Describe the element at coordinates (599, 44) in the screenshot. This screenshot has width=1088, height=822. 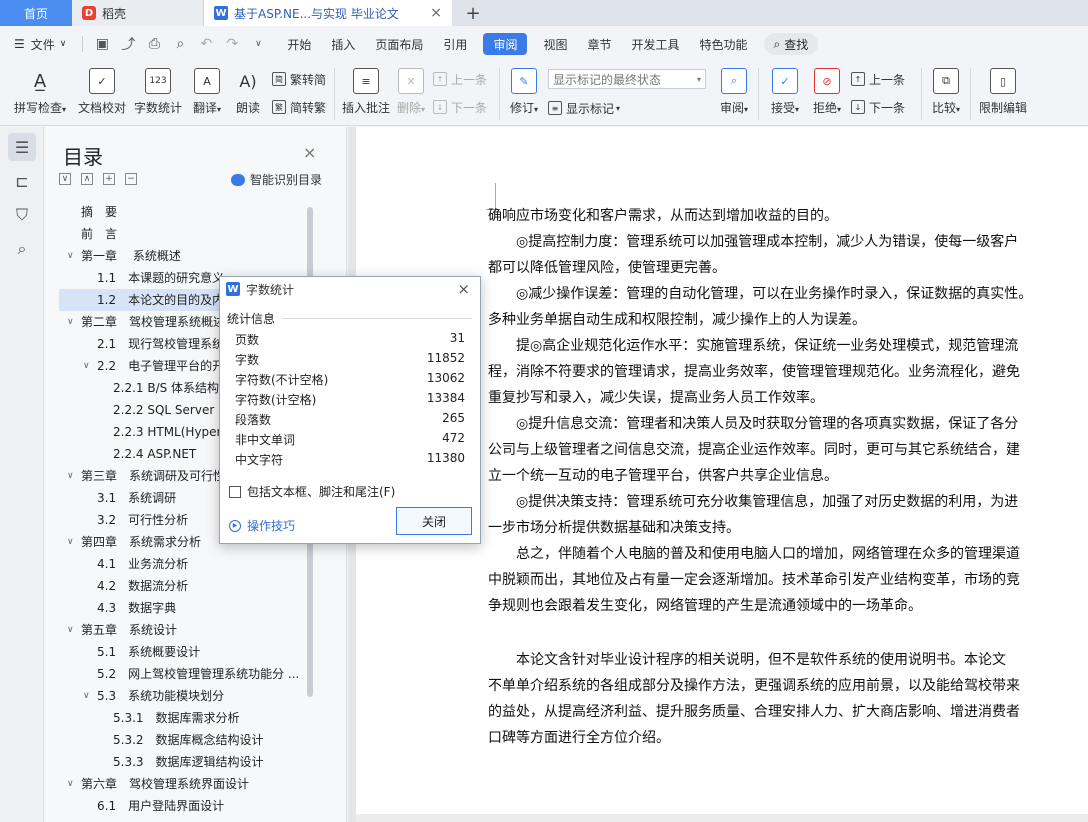
I see `menu-chapter: 章节` at that location.